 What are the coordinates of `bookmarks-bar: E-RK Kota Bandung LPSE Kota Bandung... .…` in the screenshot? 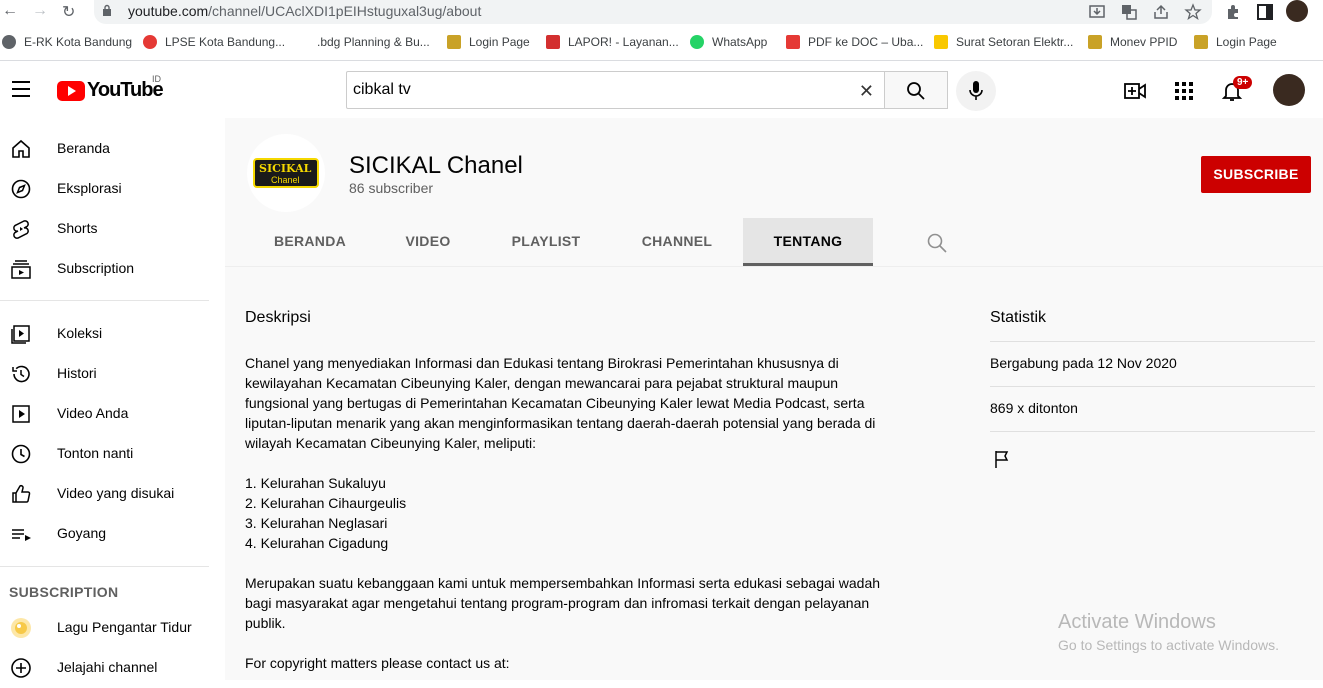 It's located at (661, 43).